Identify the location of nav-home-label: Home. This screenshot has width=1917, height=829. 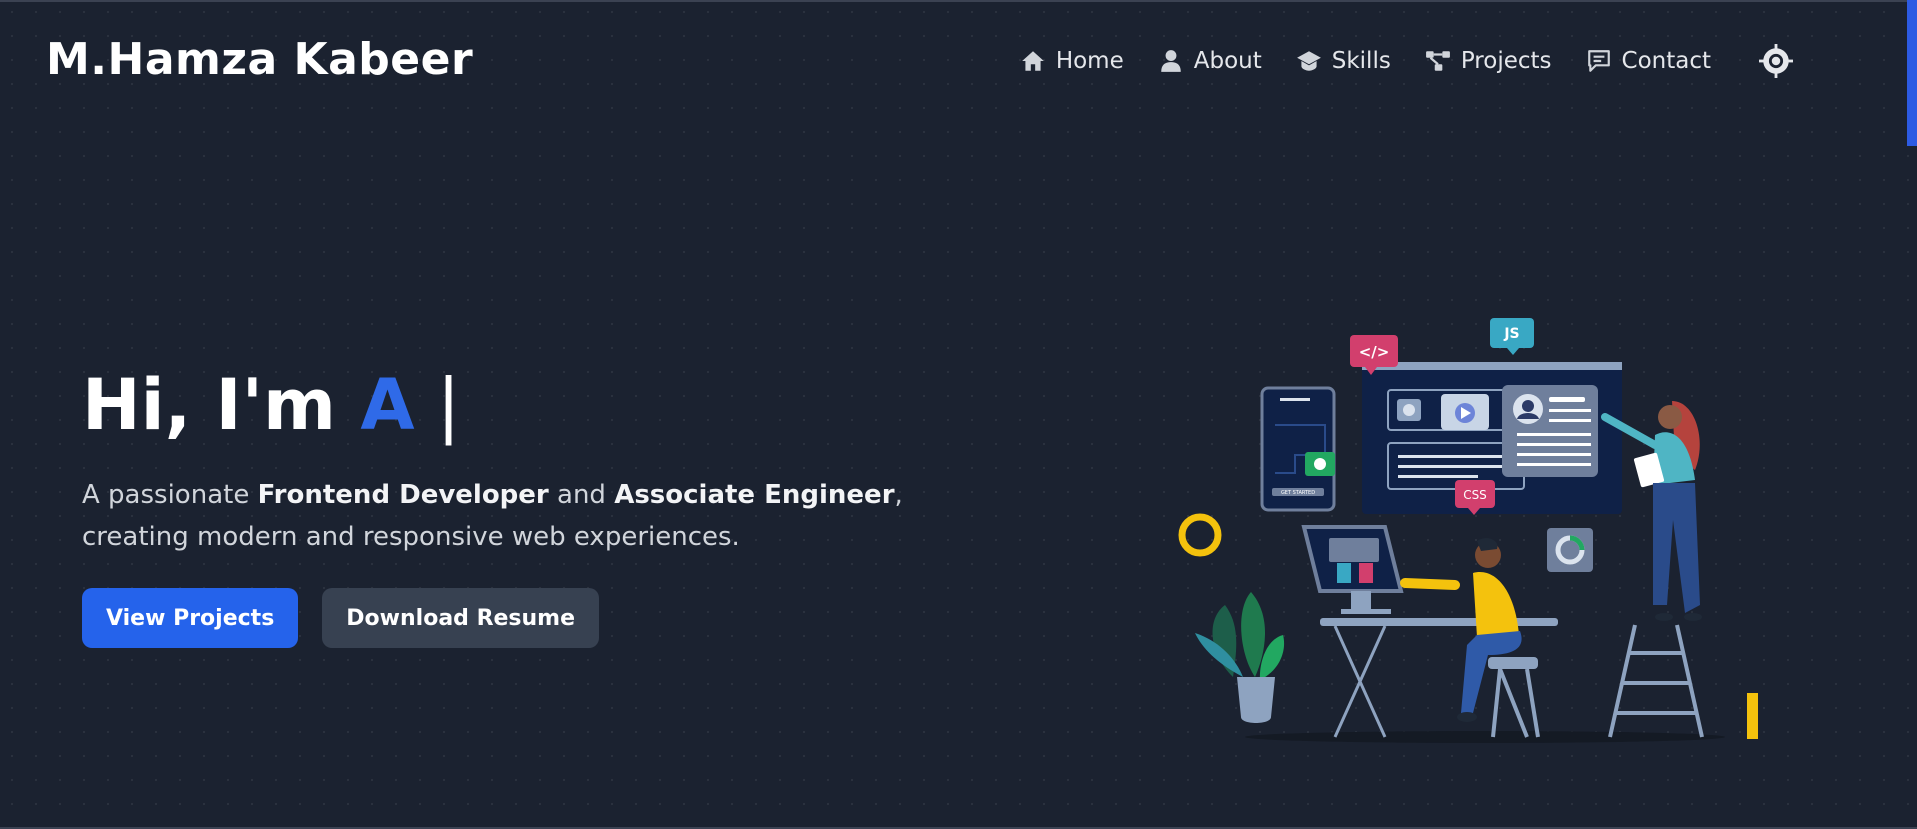
(1089, 61).